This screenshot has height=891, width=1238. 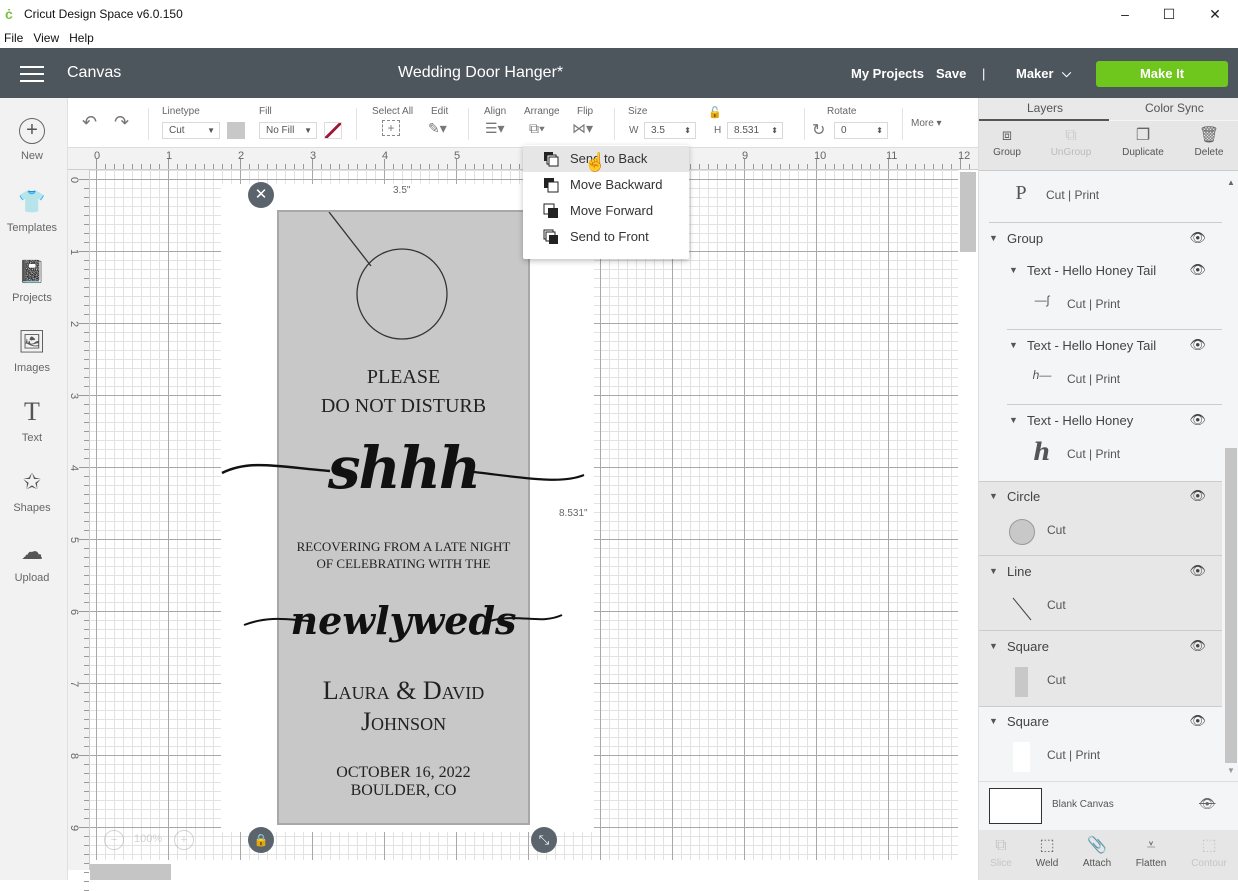 I want to click on height-input: 8.531 ⬍, so click(x=755, y=130).